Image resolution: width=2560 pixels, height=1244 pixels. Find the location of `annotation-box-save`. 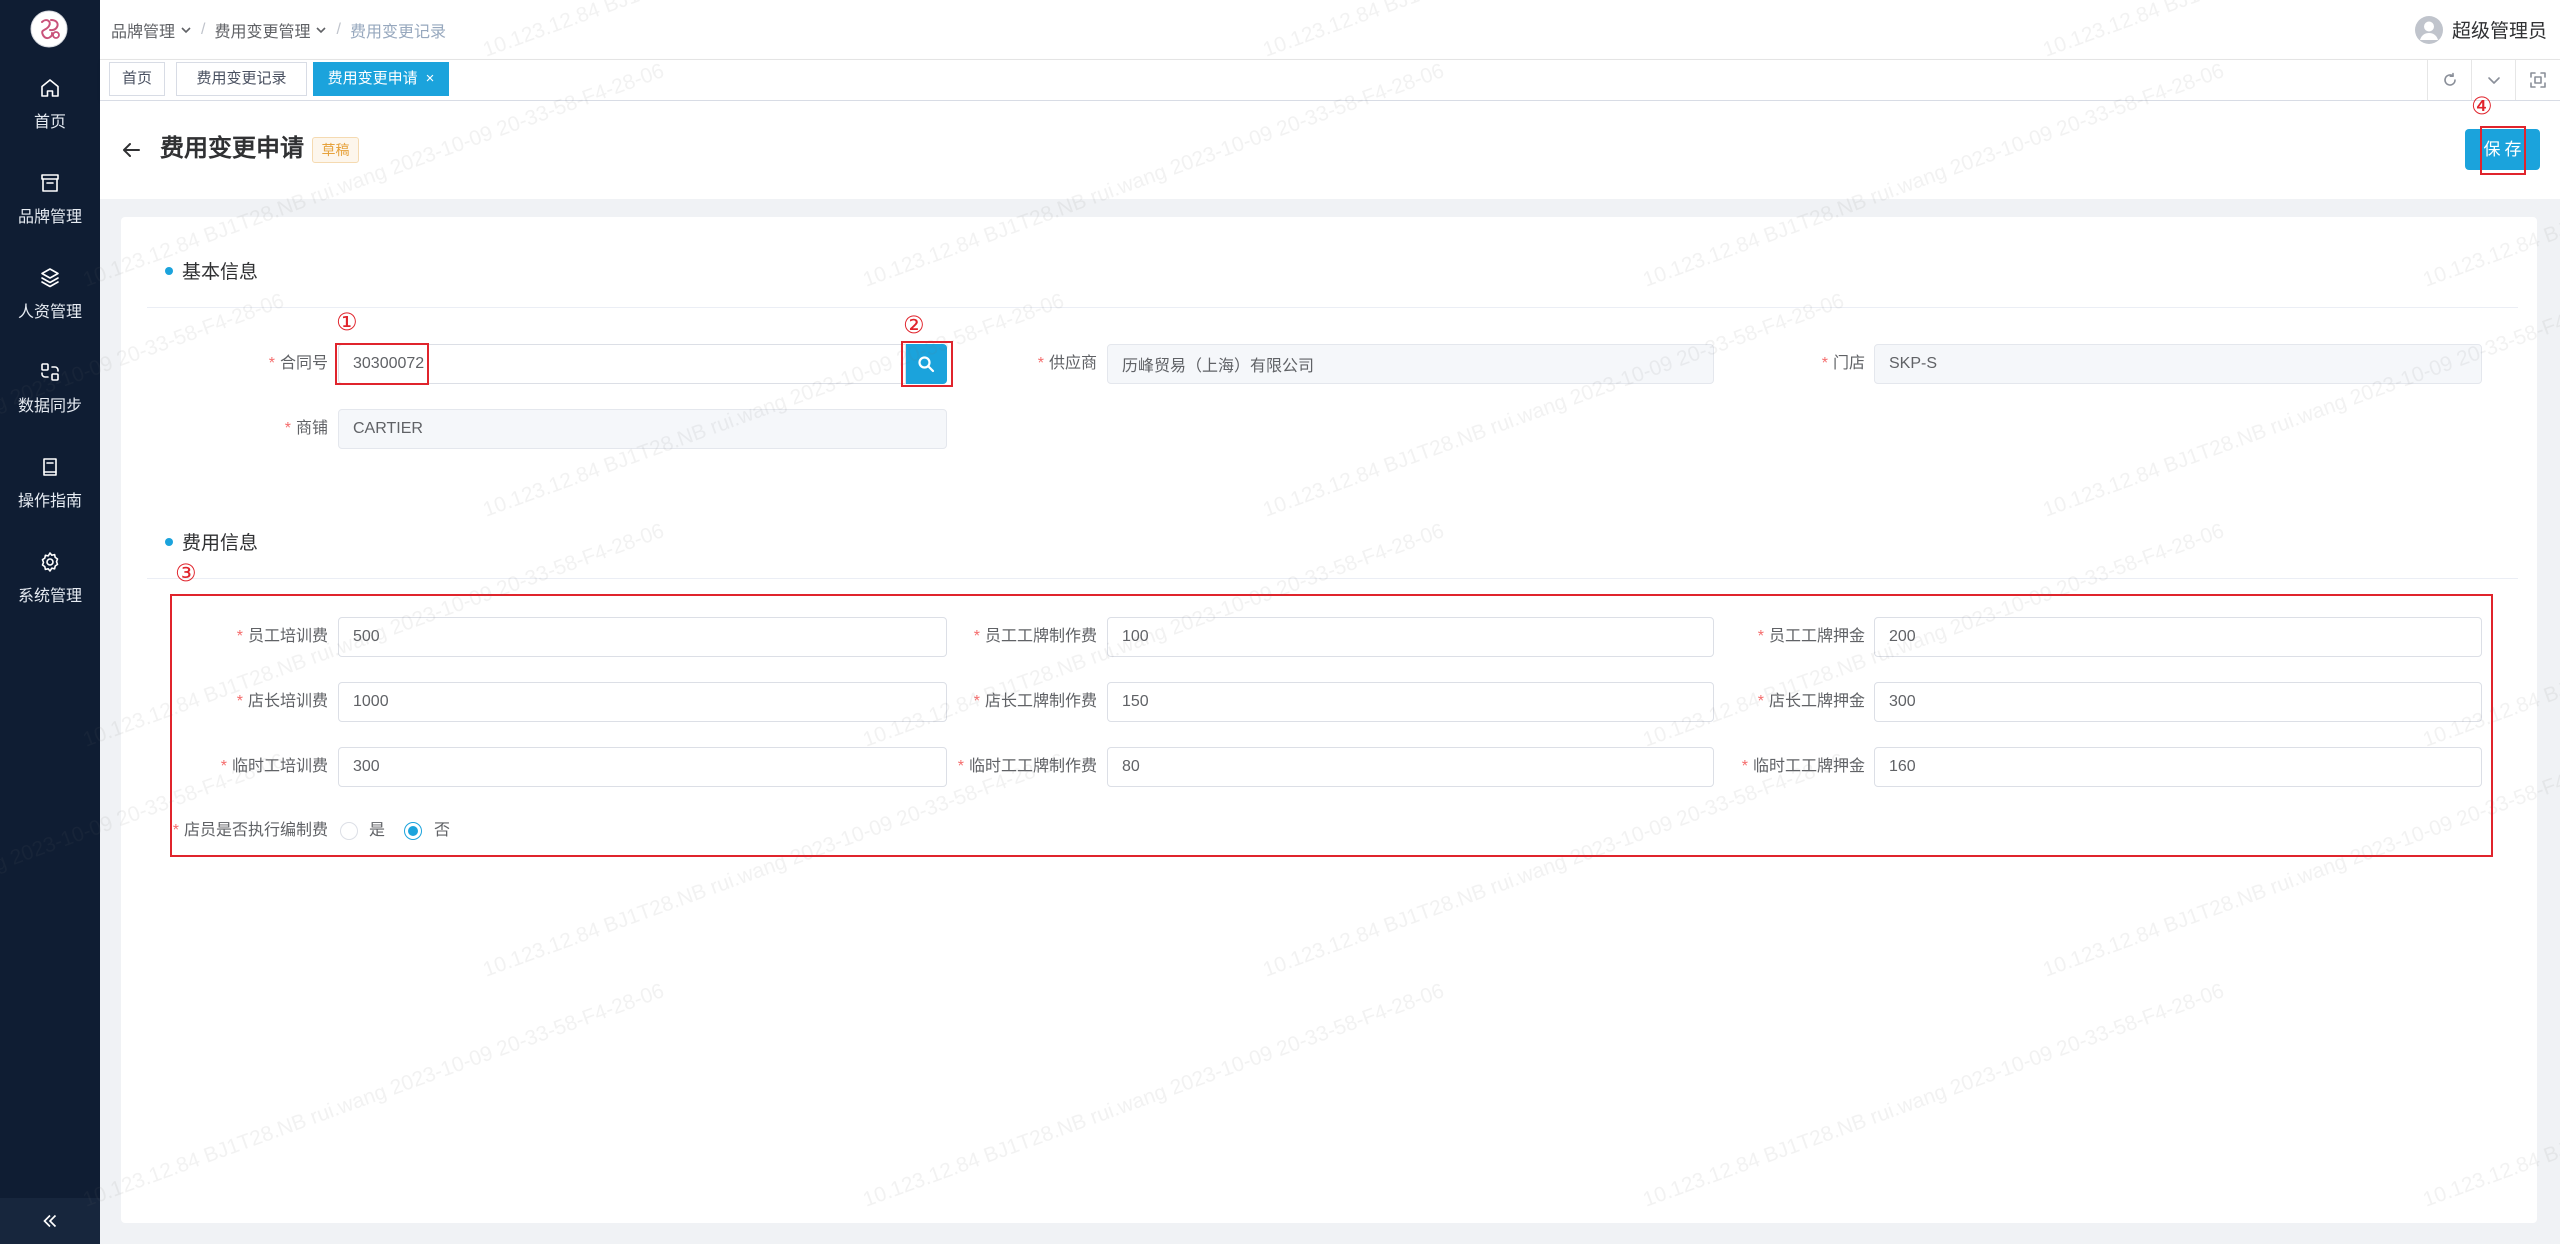

annotation-box-save is located at coordinates (2503, 150).